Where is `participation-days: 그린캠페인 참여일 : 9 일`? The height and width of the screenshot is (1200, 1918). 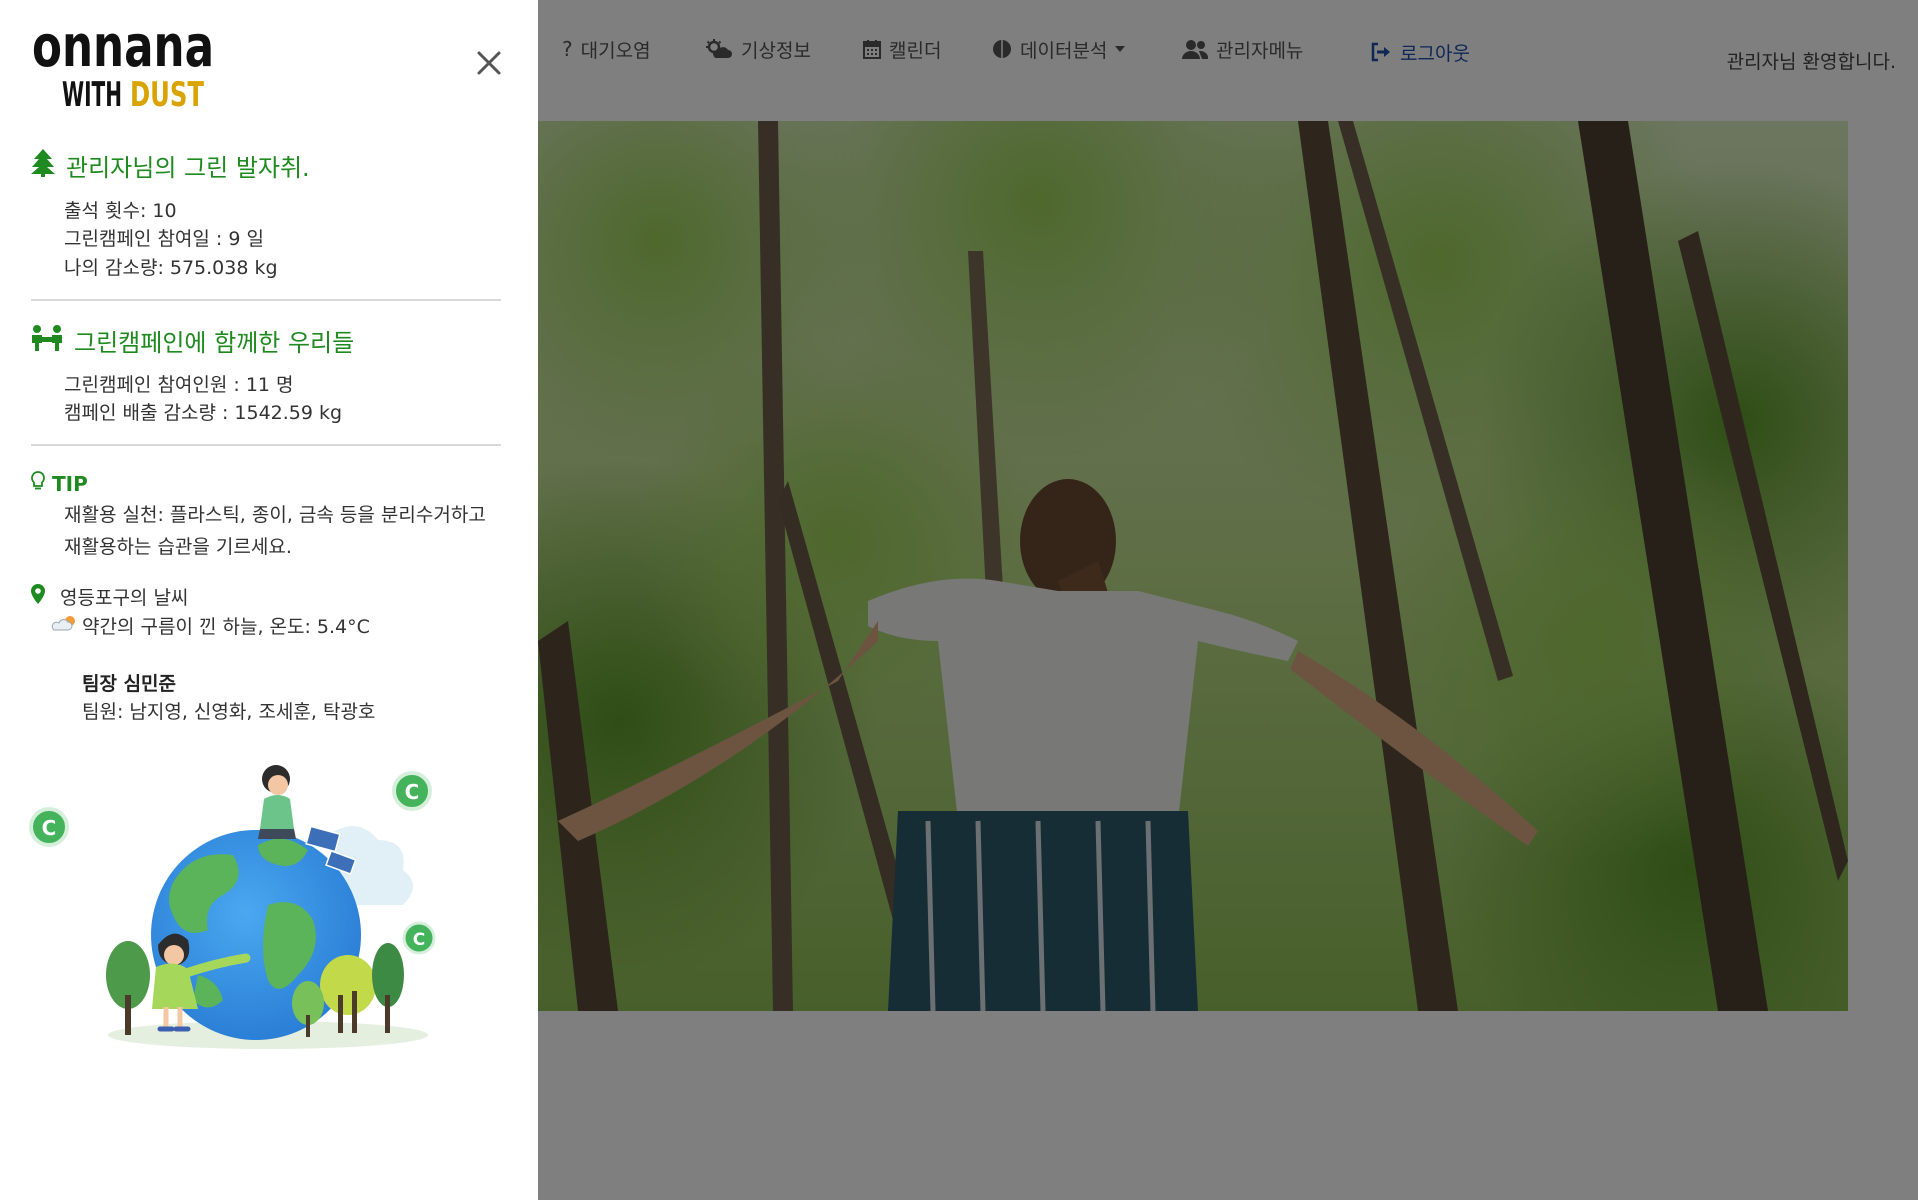
participation-days: 그린캠페인 참여일 : 9 일 is located at coordinates (164, 239).